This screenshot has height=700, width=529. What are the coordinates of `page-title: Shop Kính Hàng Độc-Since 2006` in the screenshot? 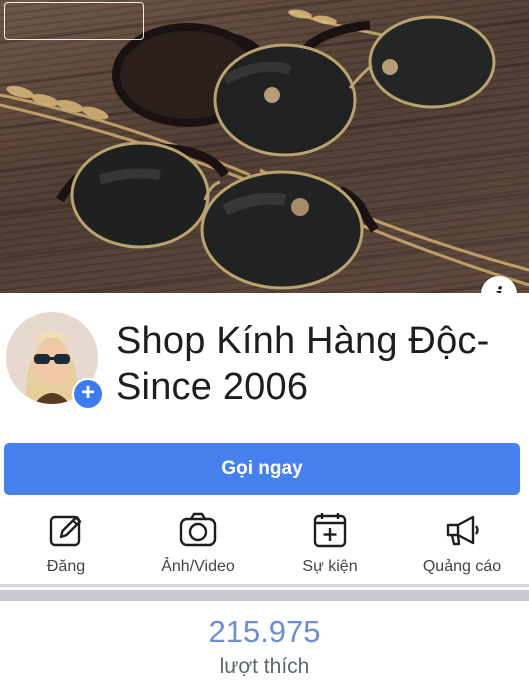 It's located at (303, 364).